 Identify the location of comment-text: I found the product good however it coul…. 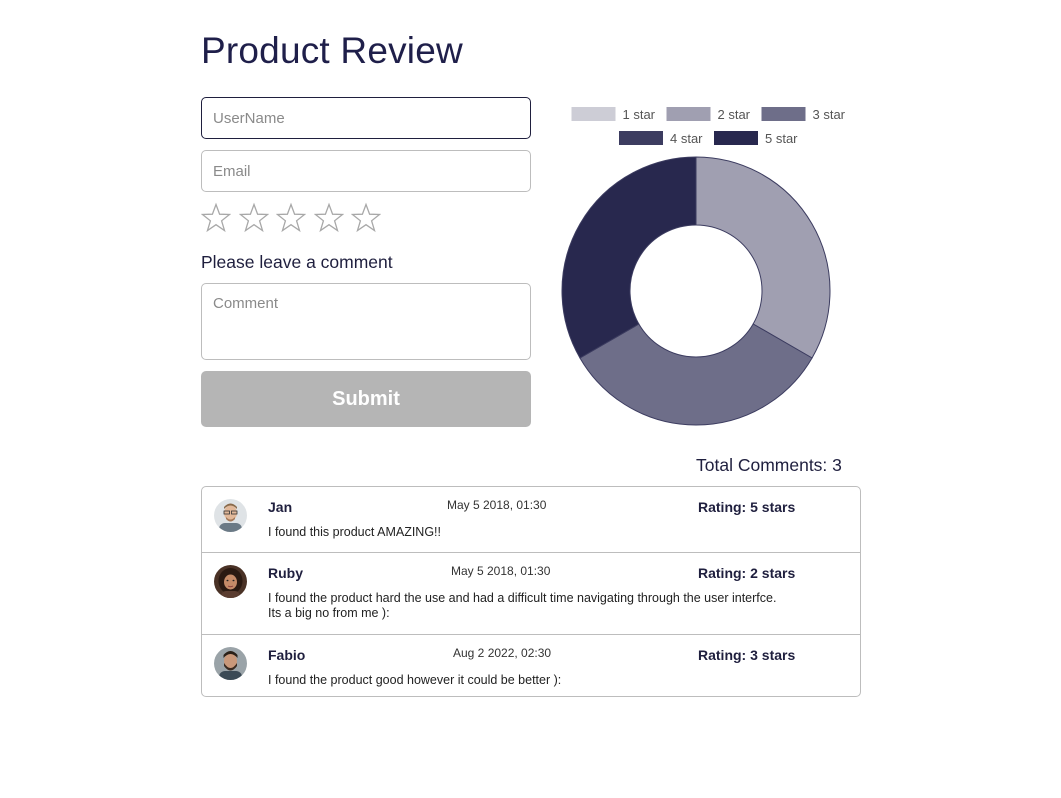
(415, 680).